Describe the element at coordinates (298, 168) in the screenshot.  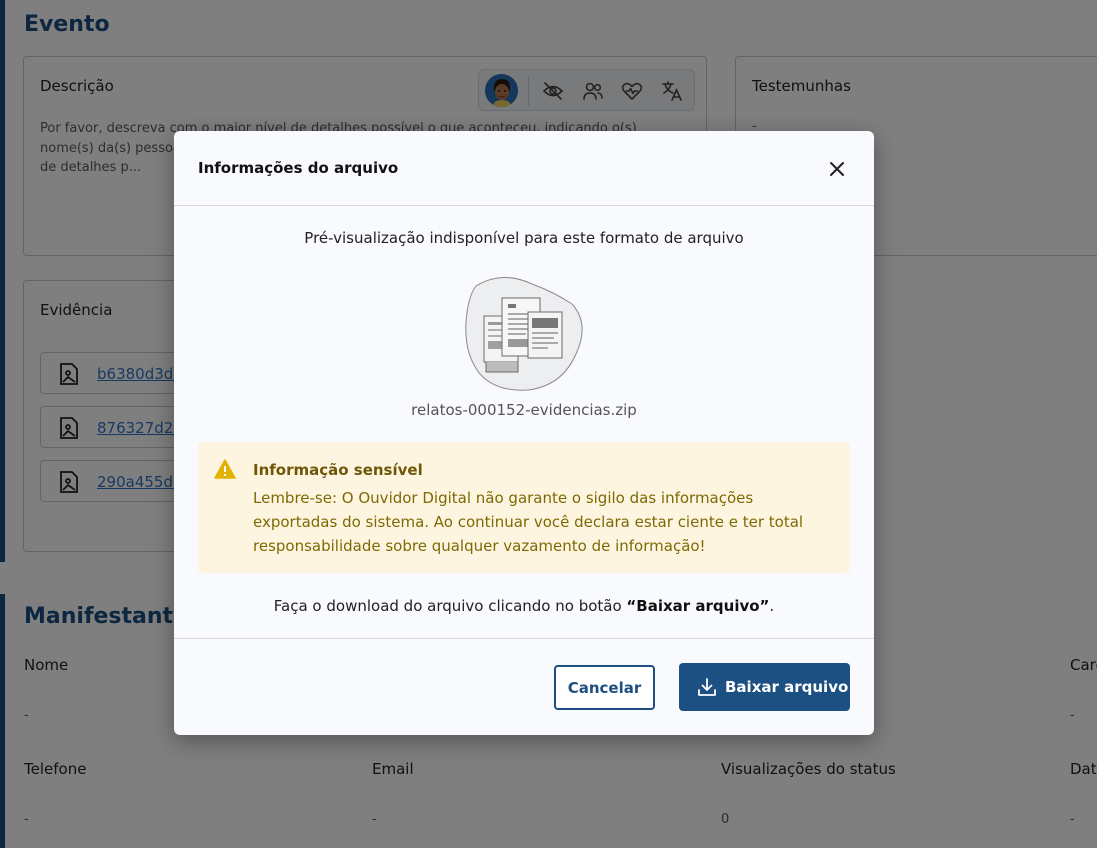
I see `modal-title: Informações do arquivo` at that location.